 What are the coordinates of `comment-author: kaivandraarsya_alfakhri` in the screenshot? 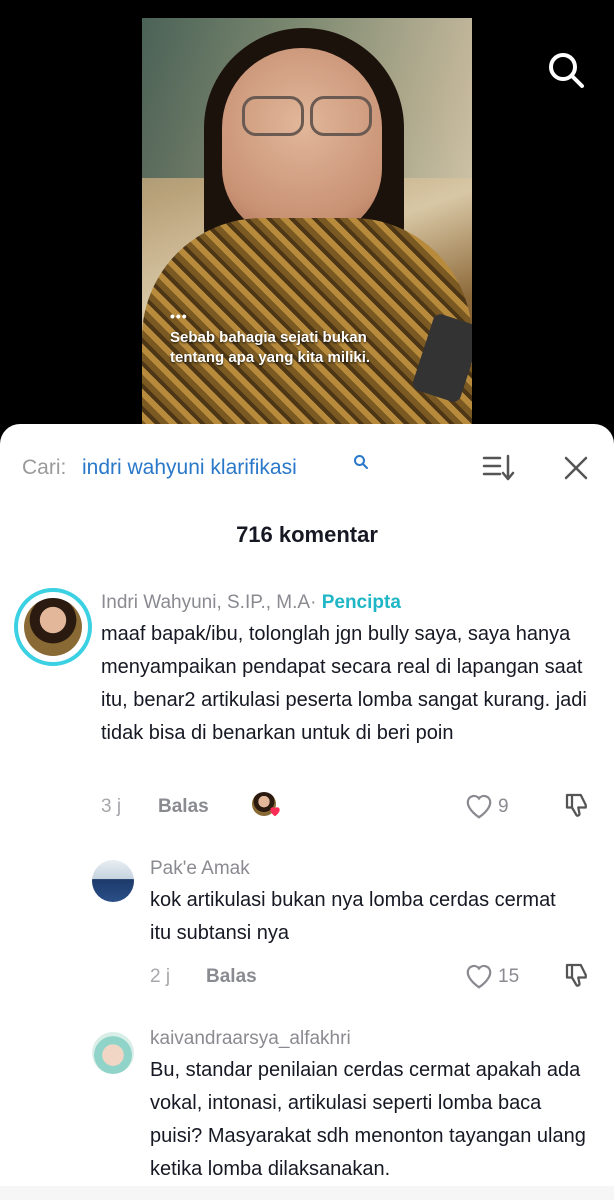 It's located at (250, 1039).